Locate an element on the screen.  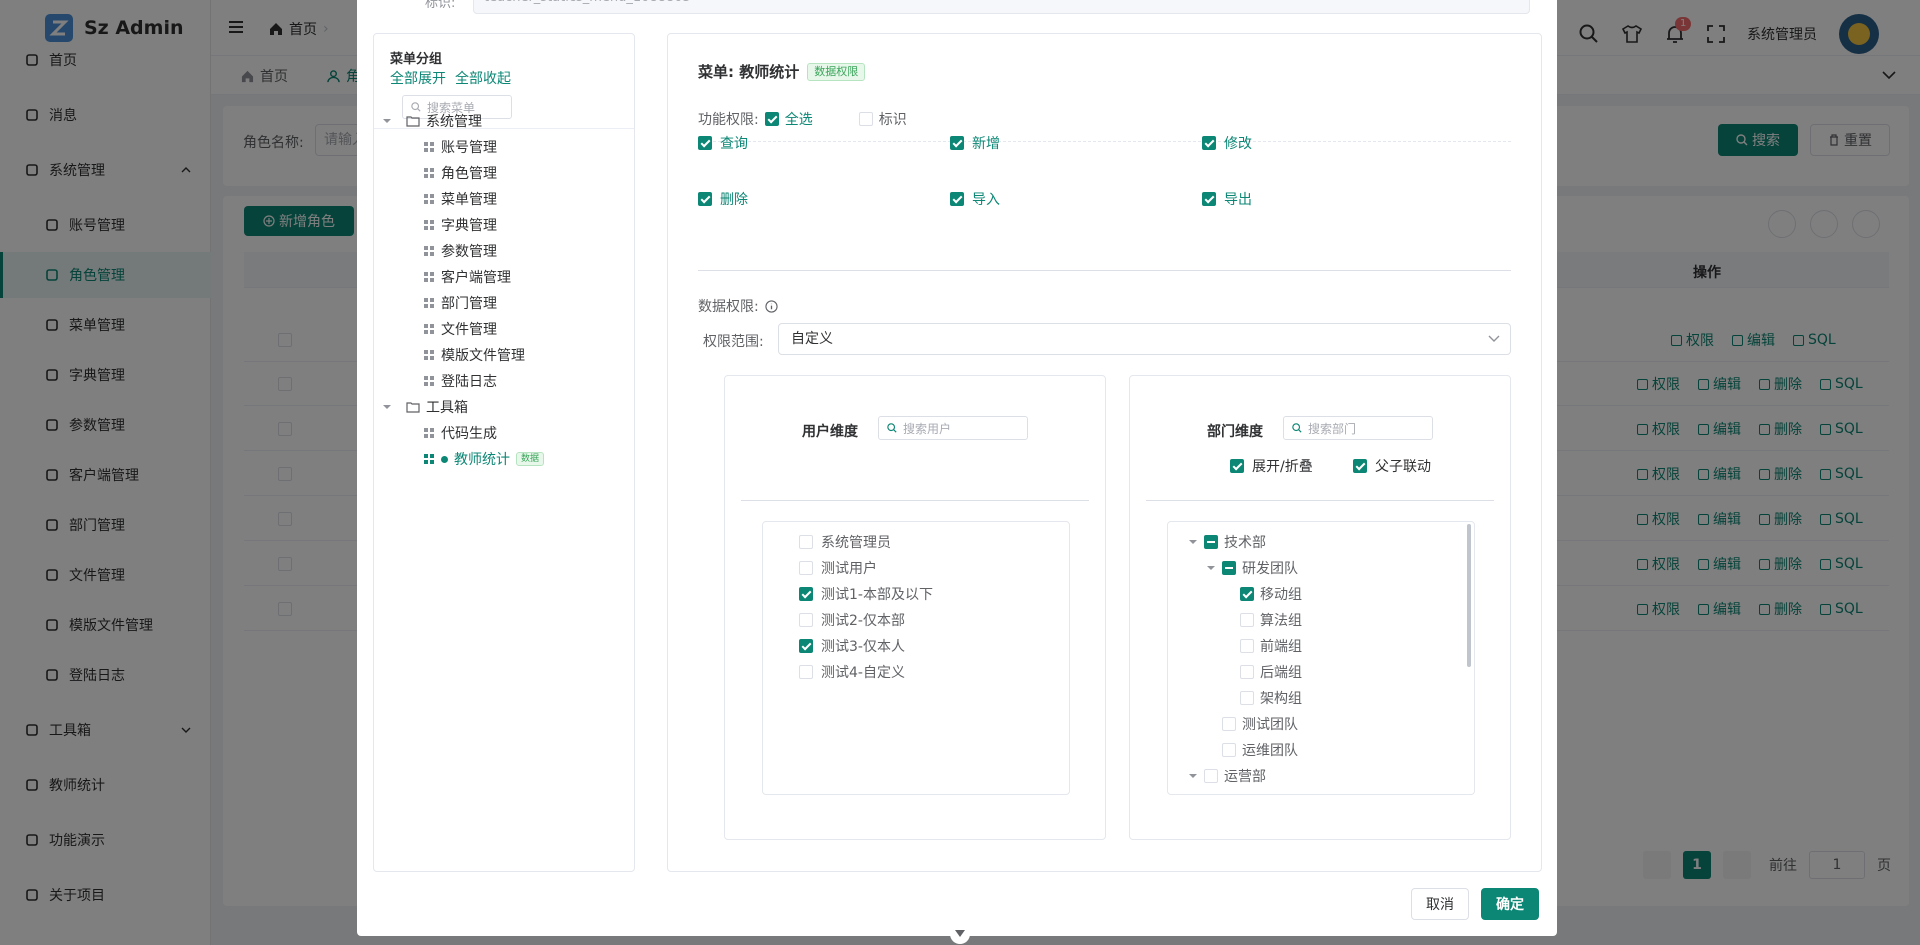
user-label: 测试2-仅本部 is located at coordinates (863, 620).